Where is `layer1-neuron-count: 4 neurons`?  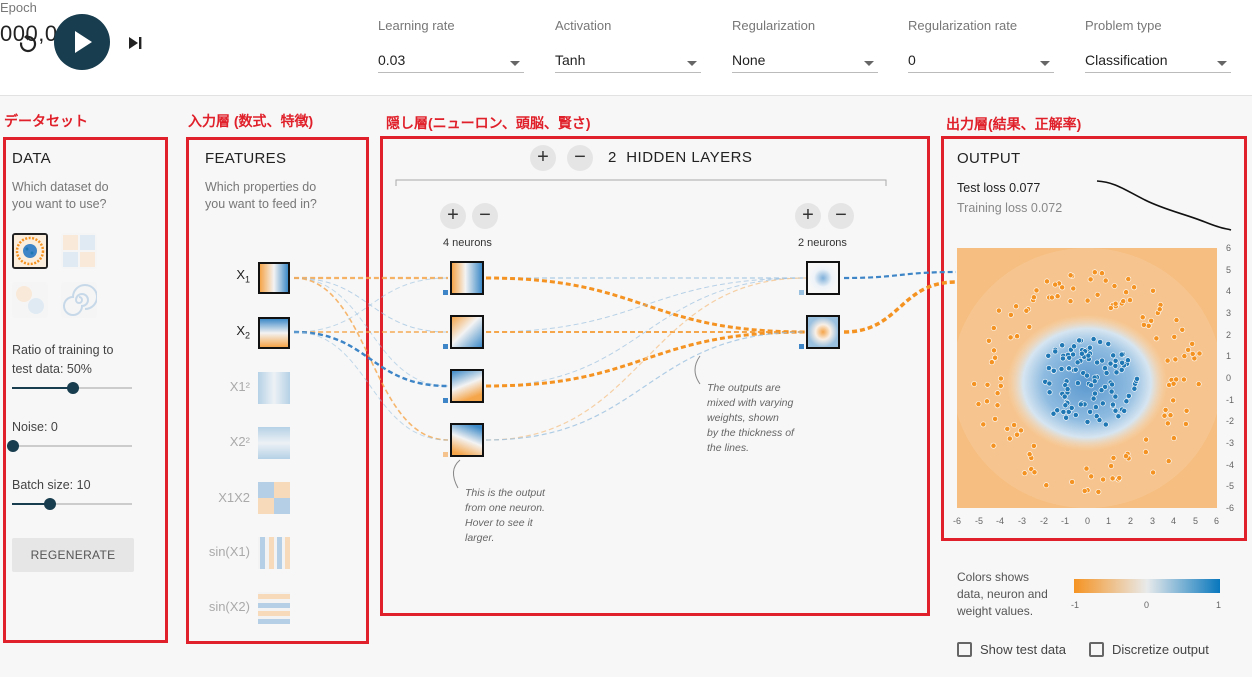 layer1-neuron-count: 4 neurons is located at coordinates (467, 243).